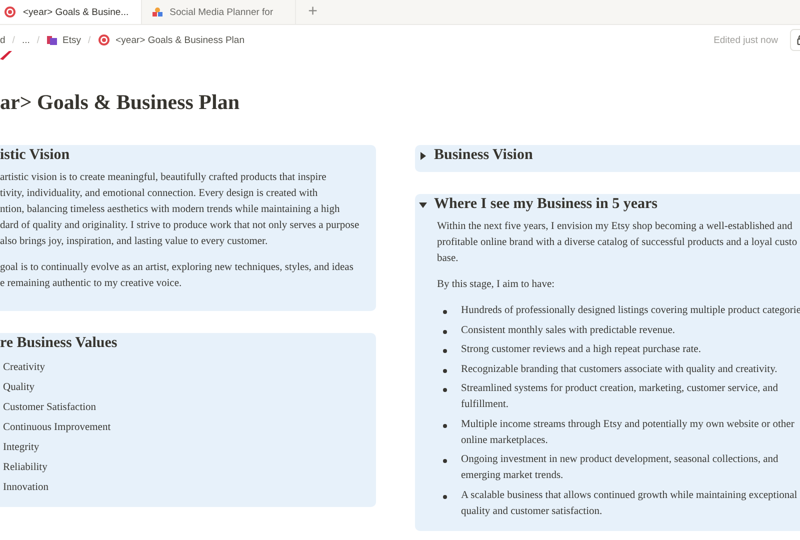  Describe the element at coordinates (35, 155) in the screenshot. I see `section-heading: istic Vision` at that location.